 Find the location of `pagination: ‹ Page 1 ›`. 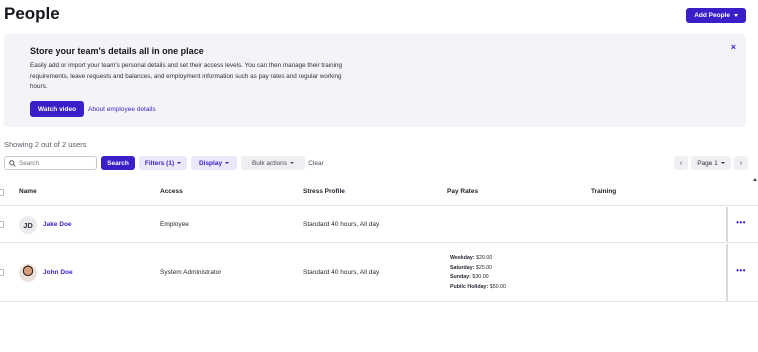

pagination: ‹ Page 1 › is located at coordinates (711, 163).